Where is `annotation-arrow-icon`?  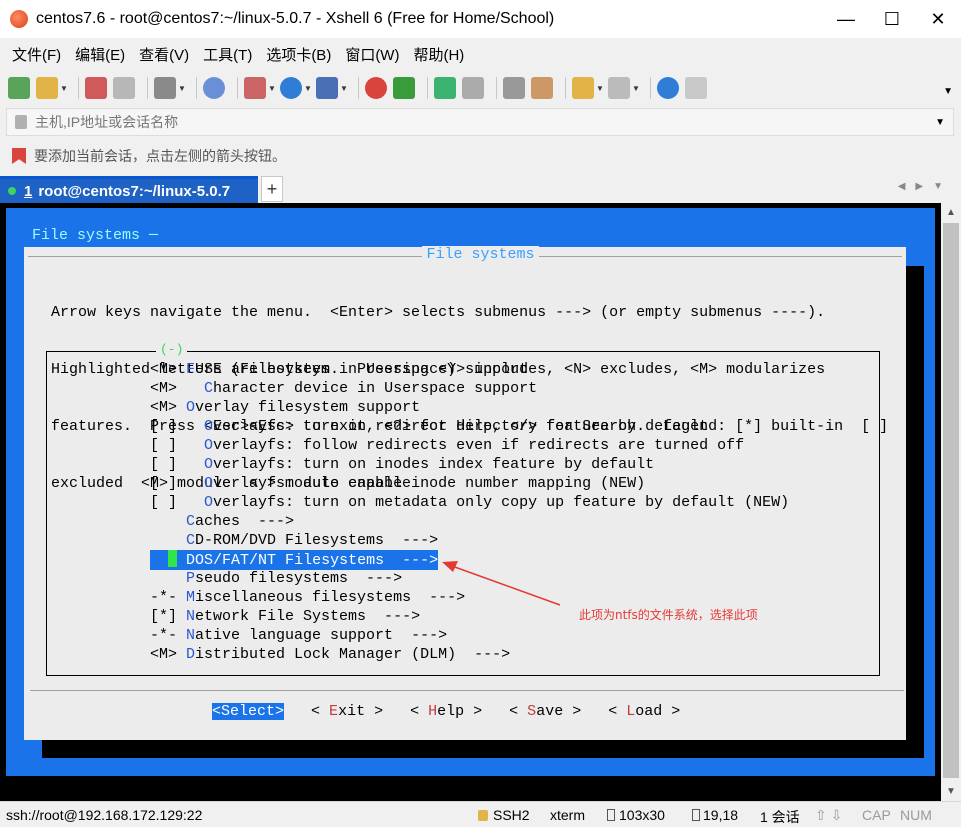
annotation-arrow-icon is located at coordinates (501, 583).